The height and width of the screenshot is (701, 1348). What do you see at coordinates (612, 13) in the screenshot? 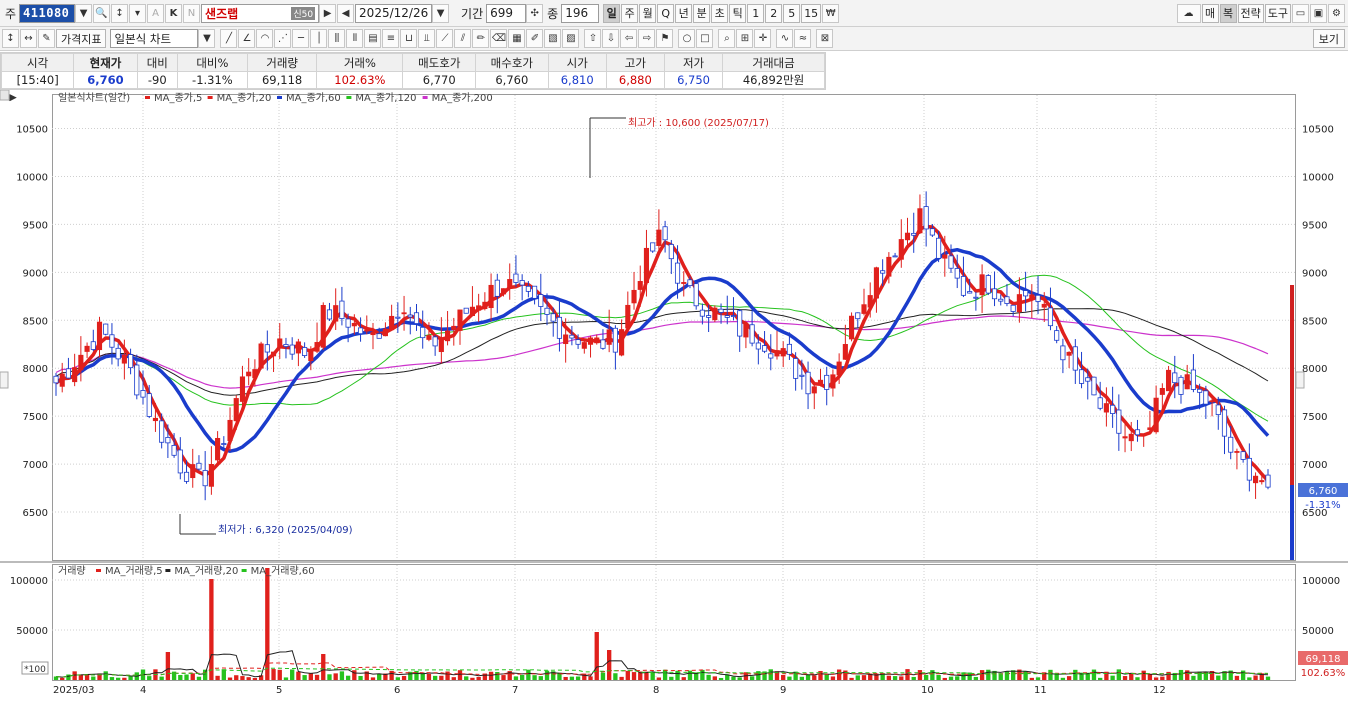
I see `period-day: 일` at bounding box center [612, 13].